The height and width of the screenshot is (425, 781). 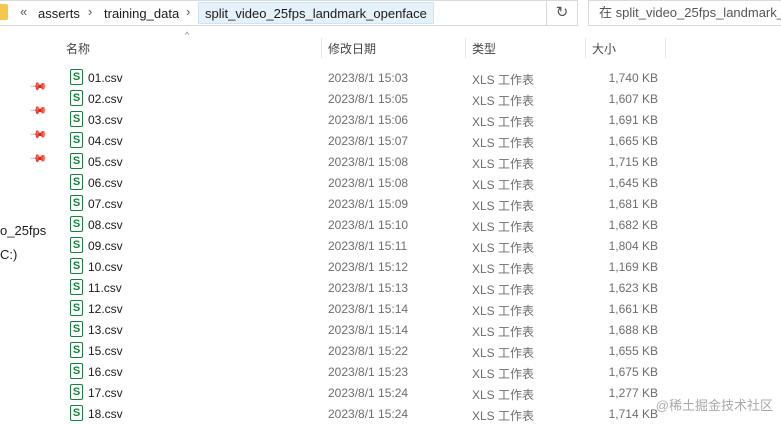 I want to click on file-row: S 18.csv 2023/8/1 15:24 XLS 工作表 1,714 KB, so click(x=363, y=414).